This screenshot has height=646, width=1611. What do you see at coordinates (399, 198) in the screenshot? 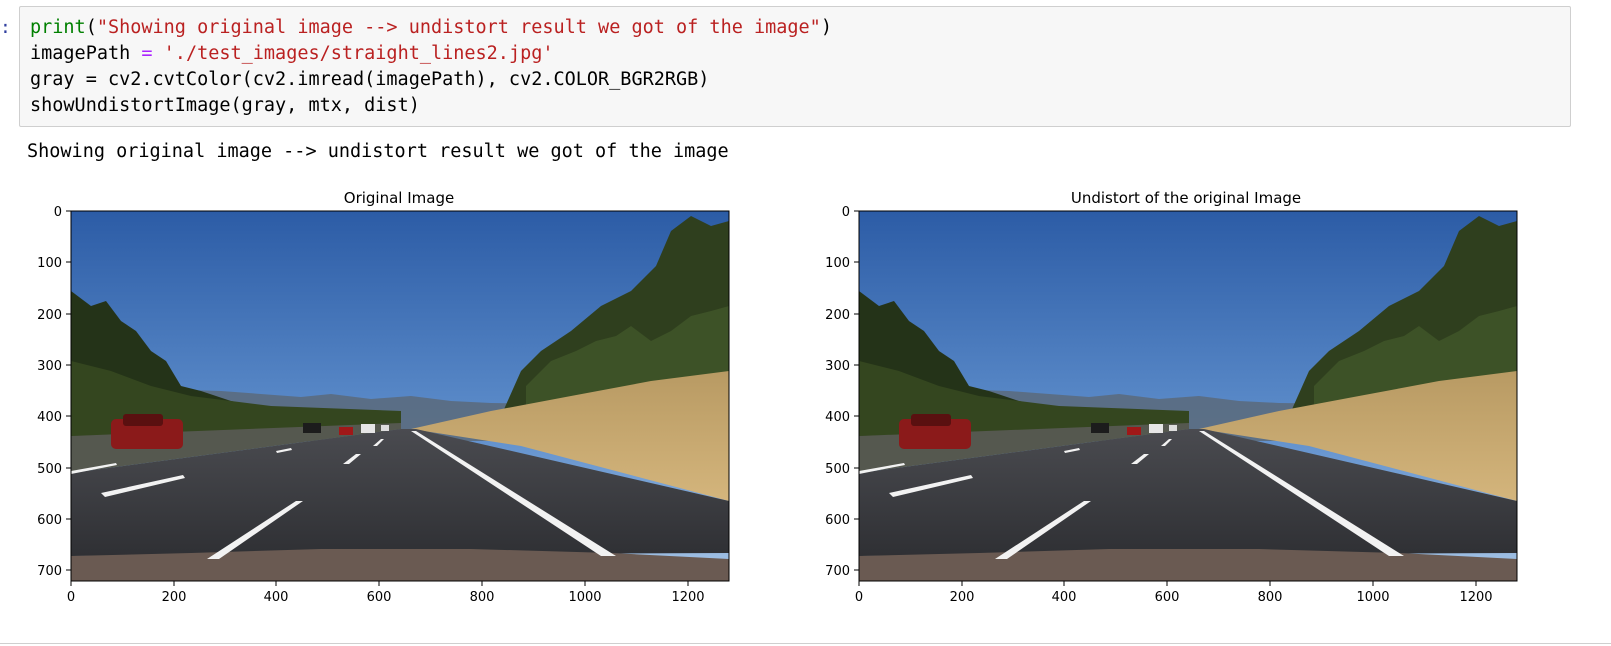
I see `plot-title: Original Image` at bounding box center [399, 198].